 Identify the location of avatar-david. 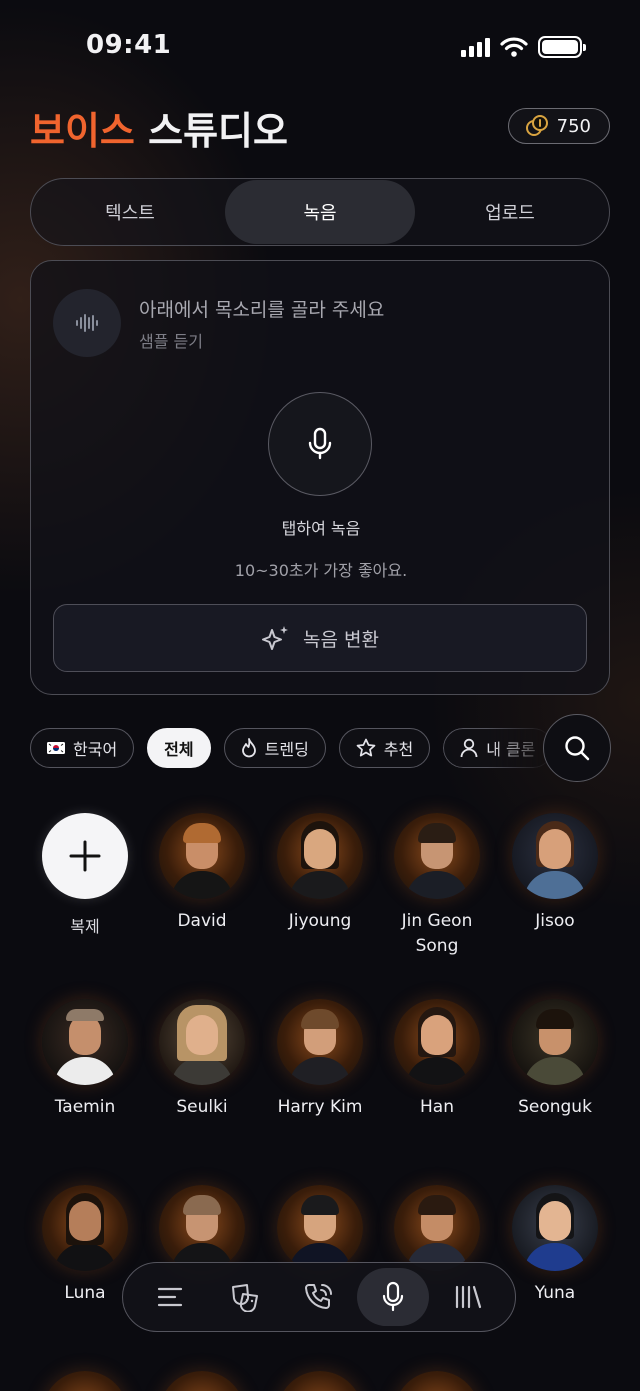
(202, 856).